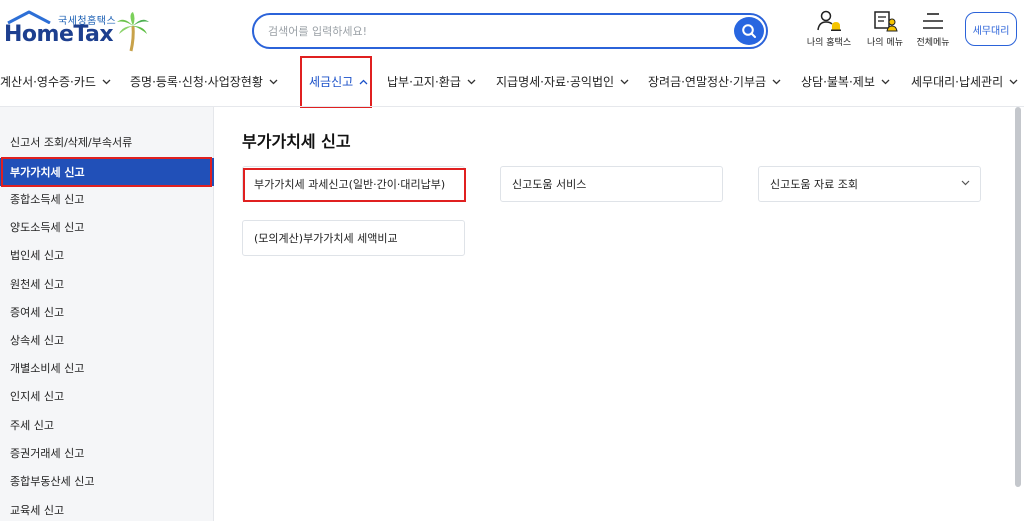 This screenshot has height=521, width=1024. I want to click on page-title: 부가가치세 신고, so click(296, 141).